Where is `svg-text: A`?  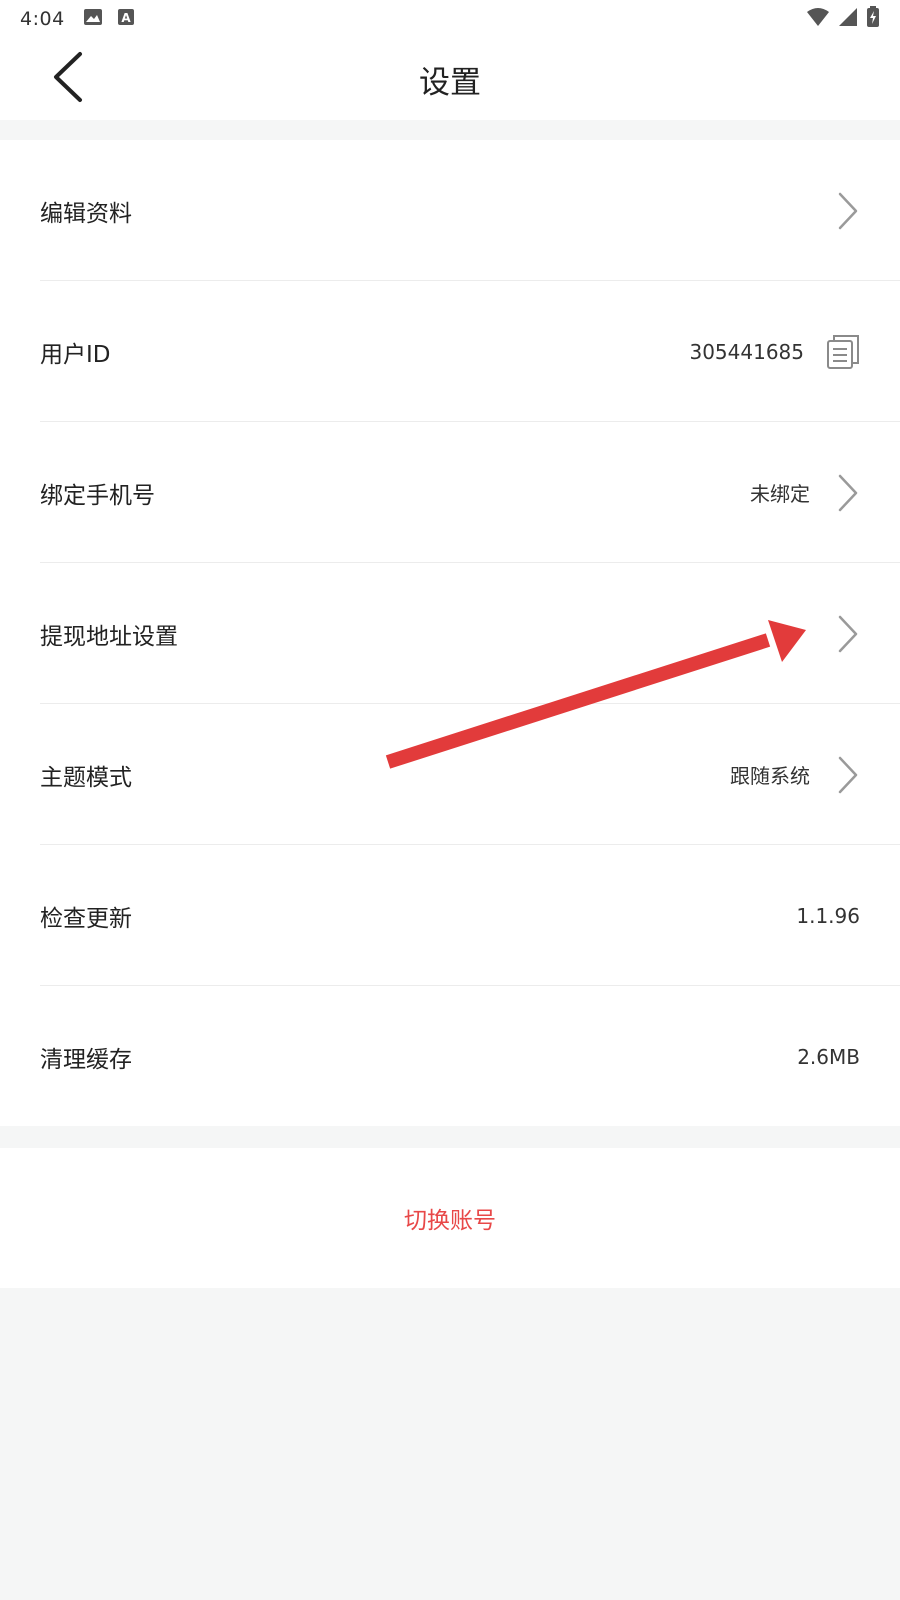
svg-text: A is located at coordinates (126, 18).